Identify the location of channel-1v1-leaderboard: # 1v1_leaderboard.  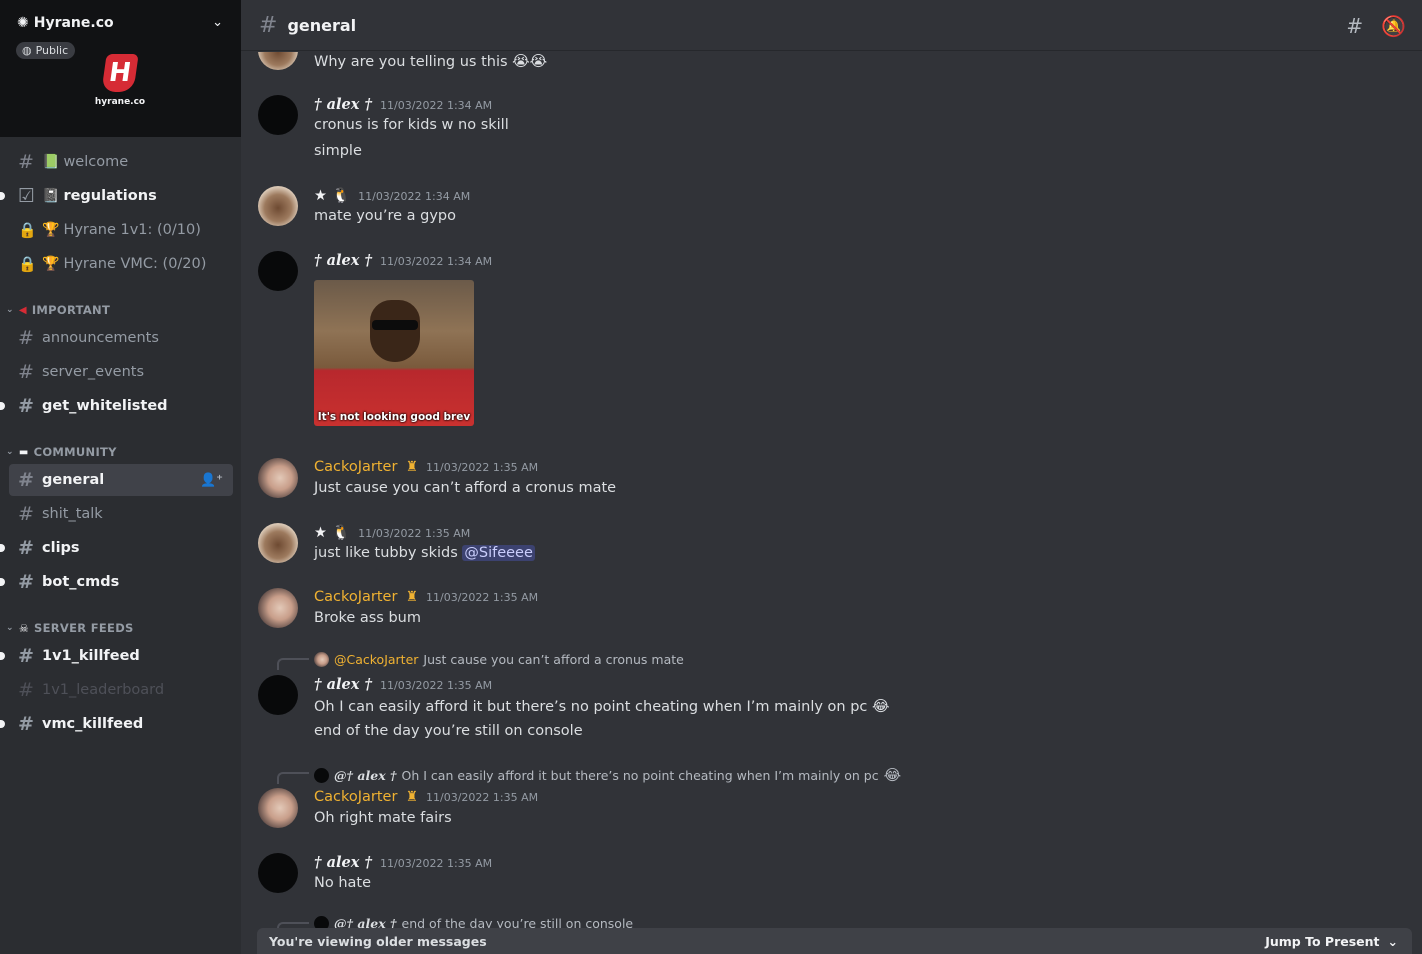
(121, 690).